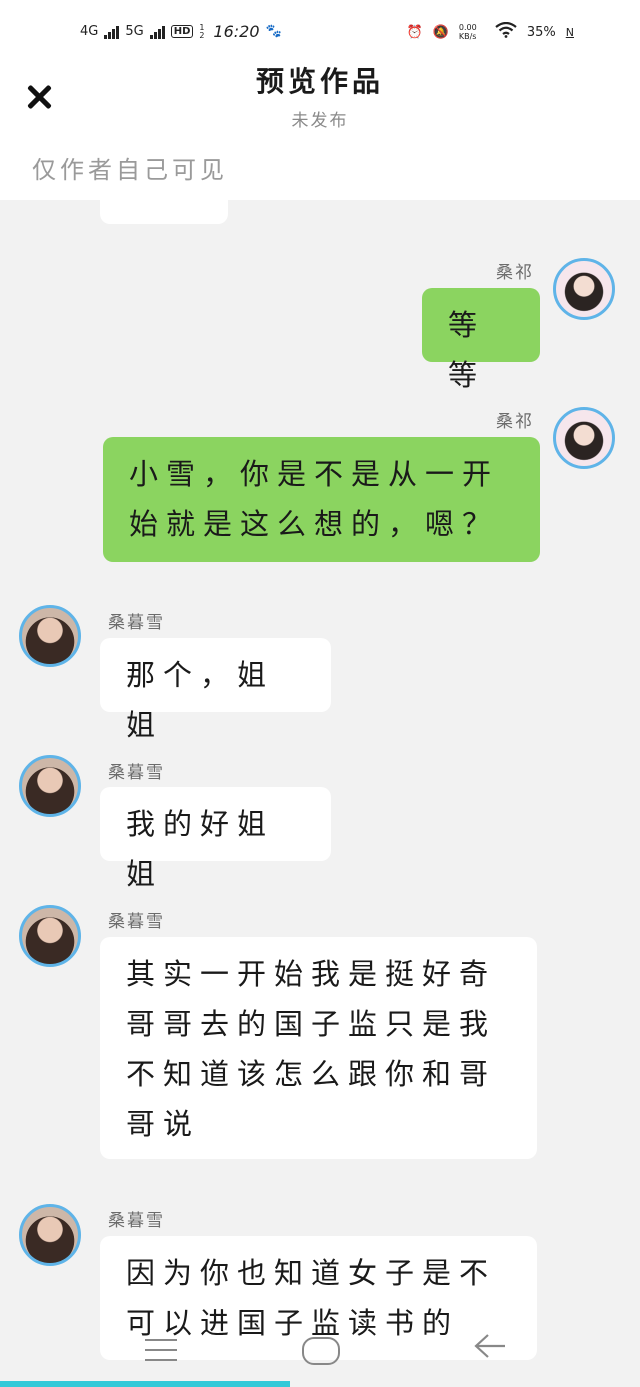 Image resolution: width=640 pixels, height=1387 pixels. I want to click on alarm-icon: ⏰, so click(414, 32).